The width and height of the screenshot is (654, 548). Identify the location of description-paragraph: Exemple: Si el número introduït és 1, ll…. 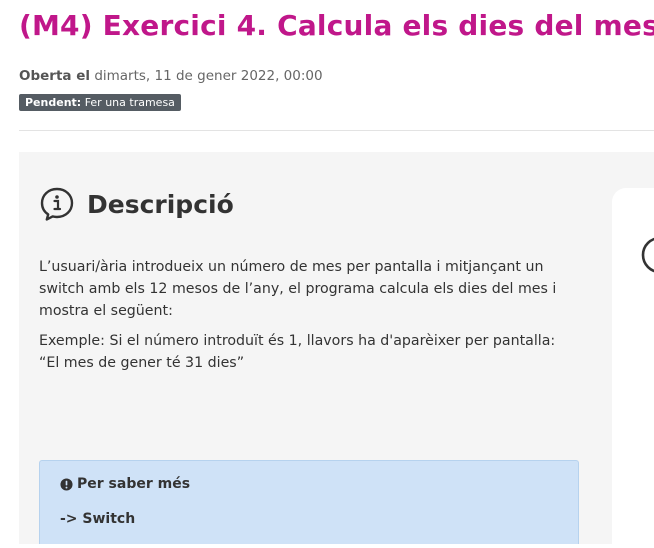
(297, 352).